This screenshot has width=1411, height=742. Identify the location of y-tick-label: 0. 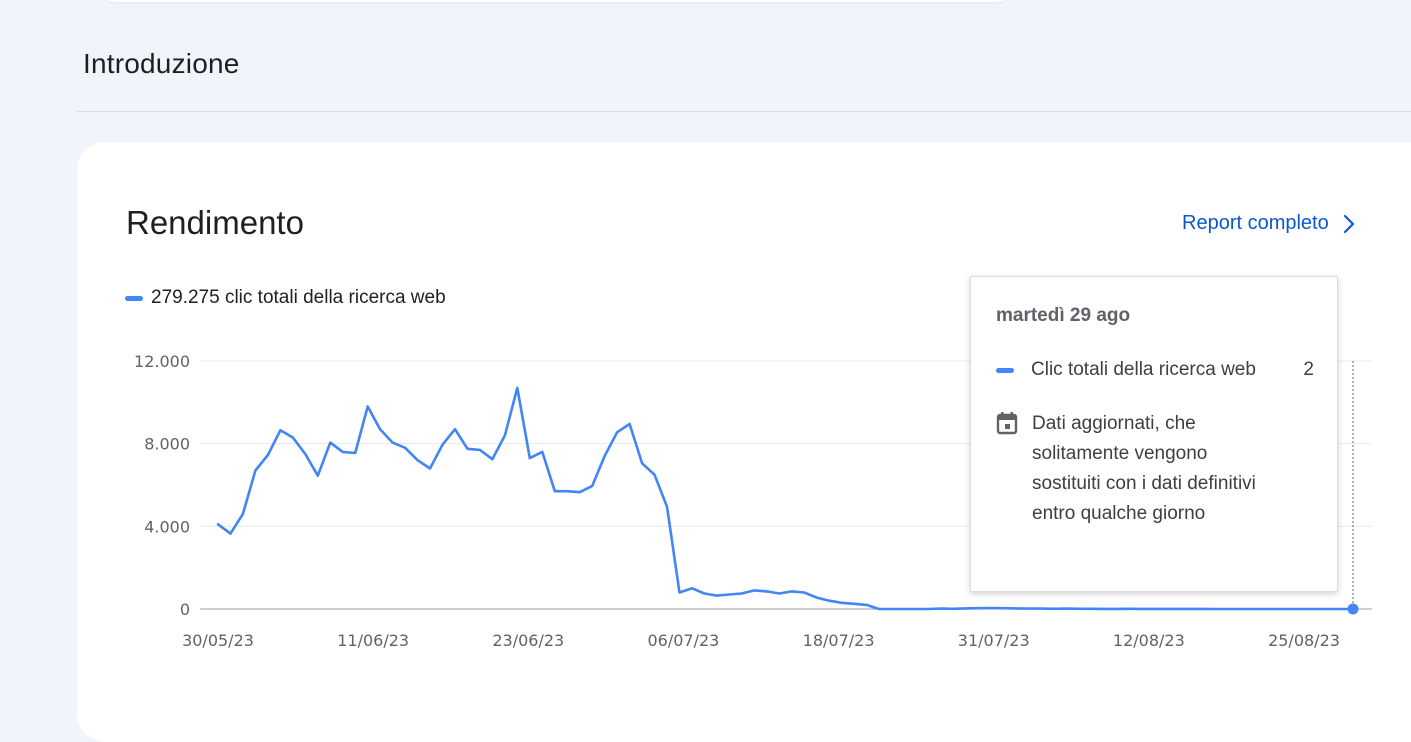
(185, 609).